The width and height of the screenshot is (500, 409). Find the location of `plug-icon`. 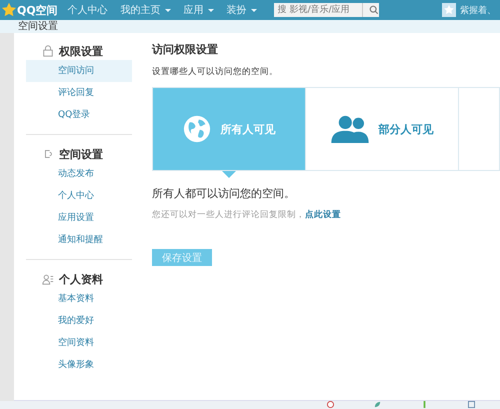

plug-icon is located at coordinates (48, 154).